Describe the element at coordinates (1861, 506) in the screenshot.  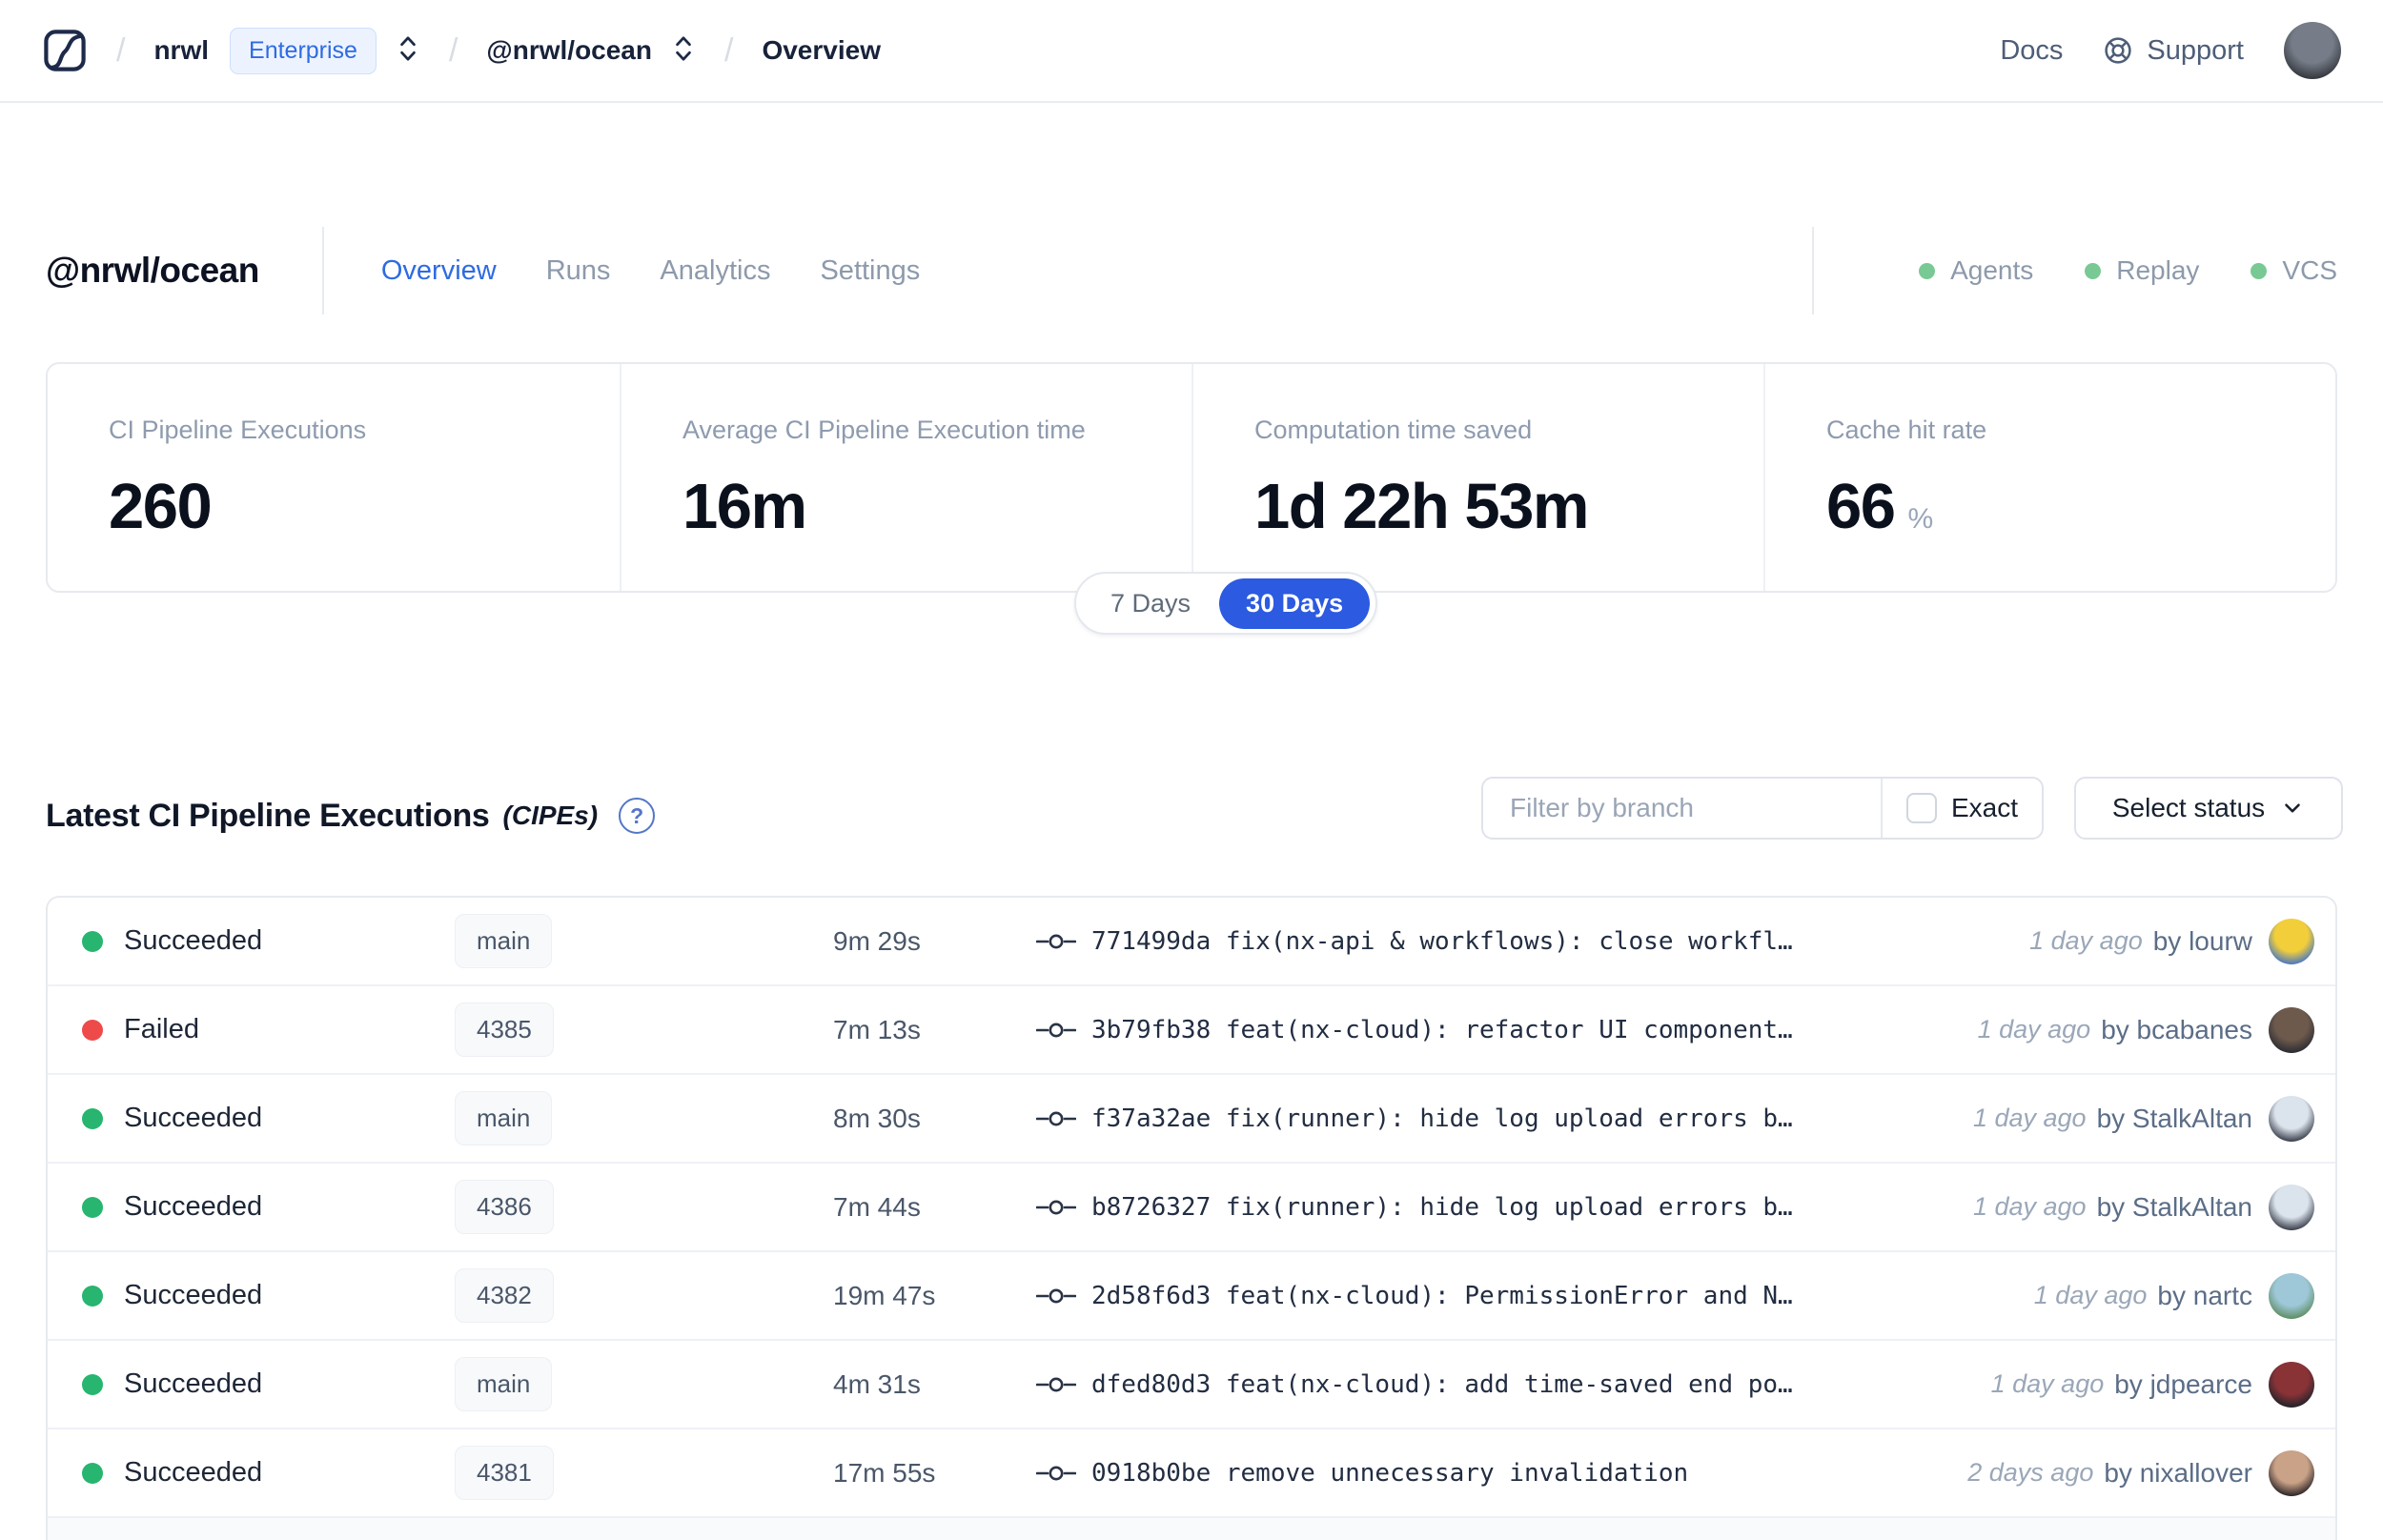
I see `stat-value: 66` at that location.